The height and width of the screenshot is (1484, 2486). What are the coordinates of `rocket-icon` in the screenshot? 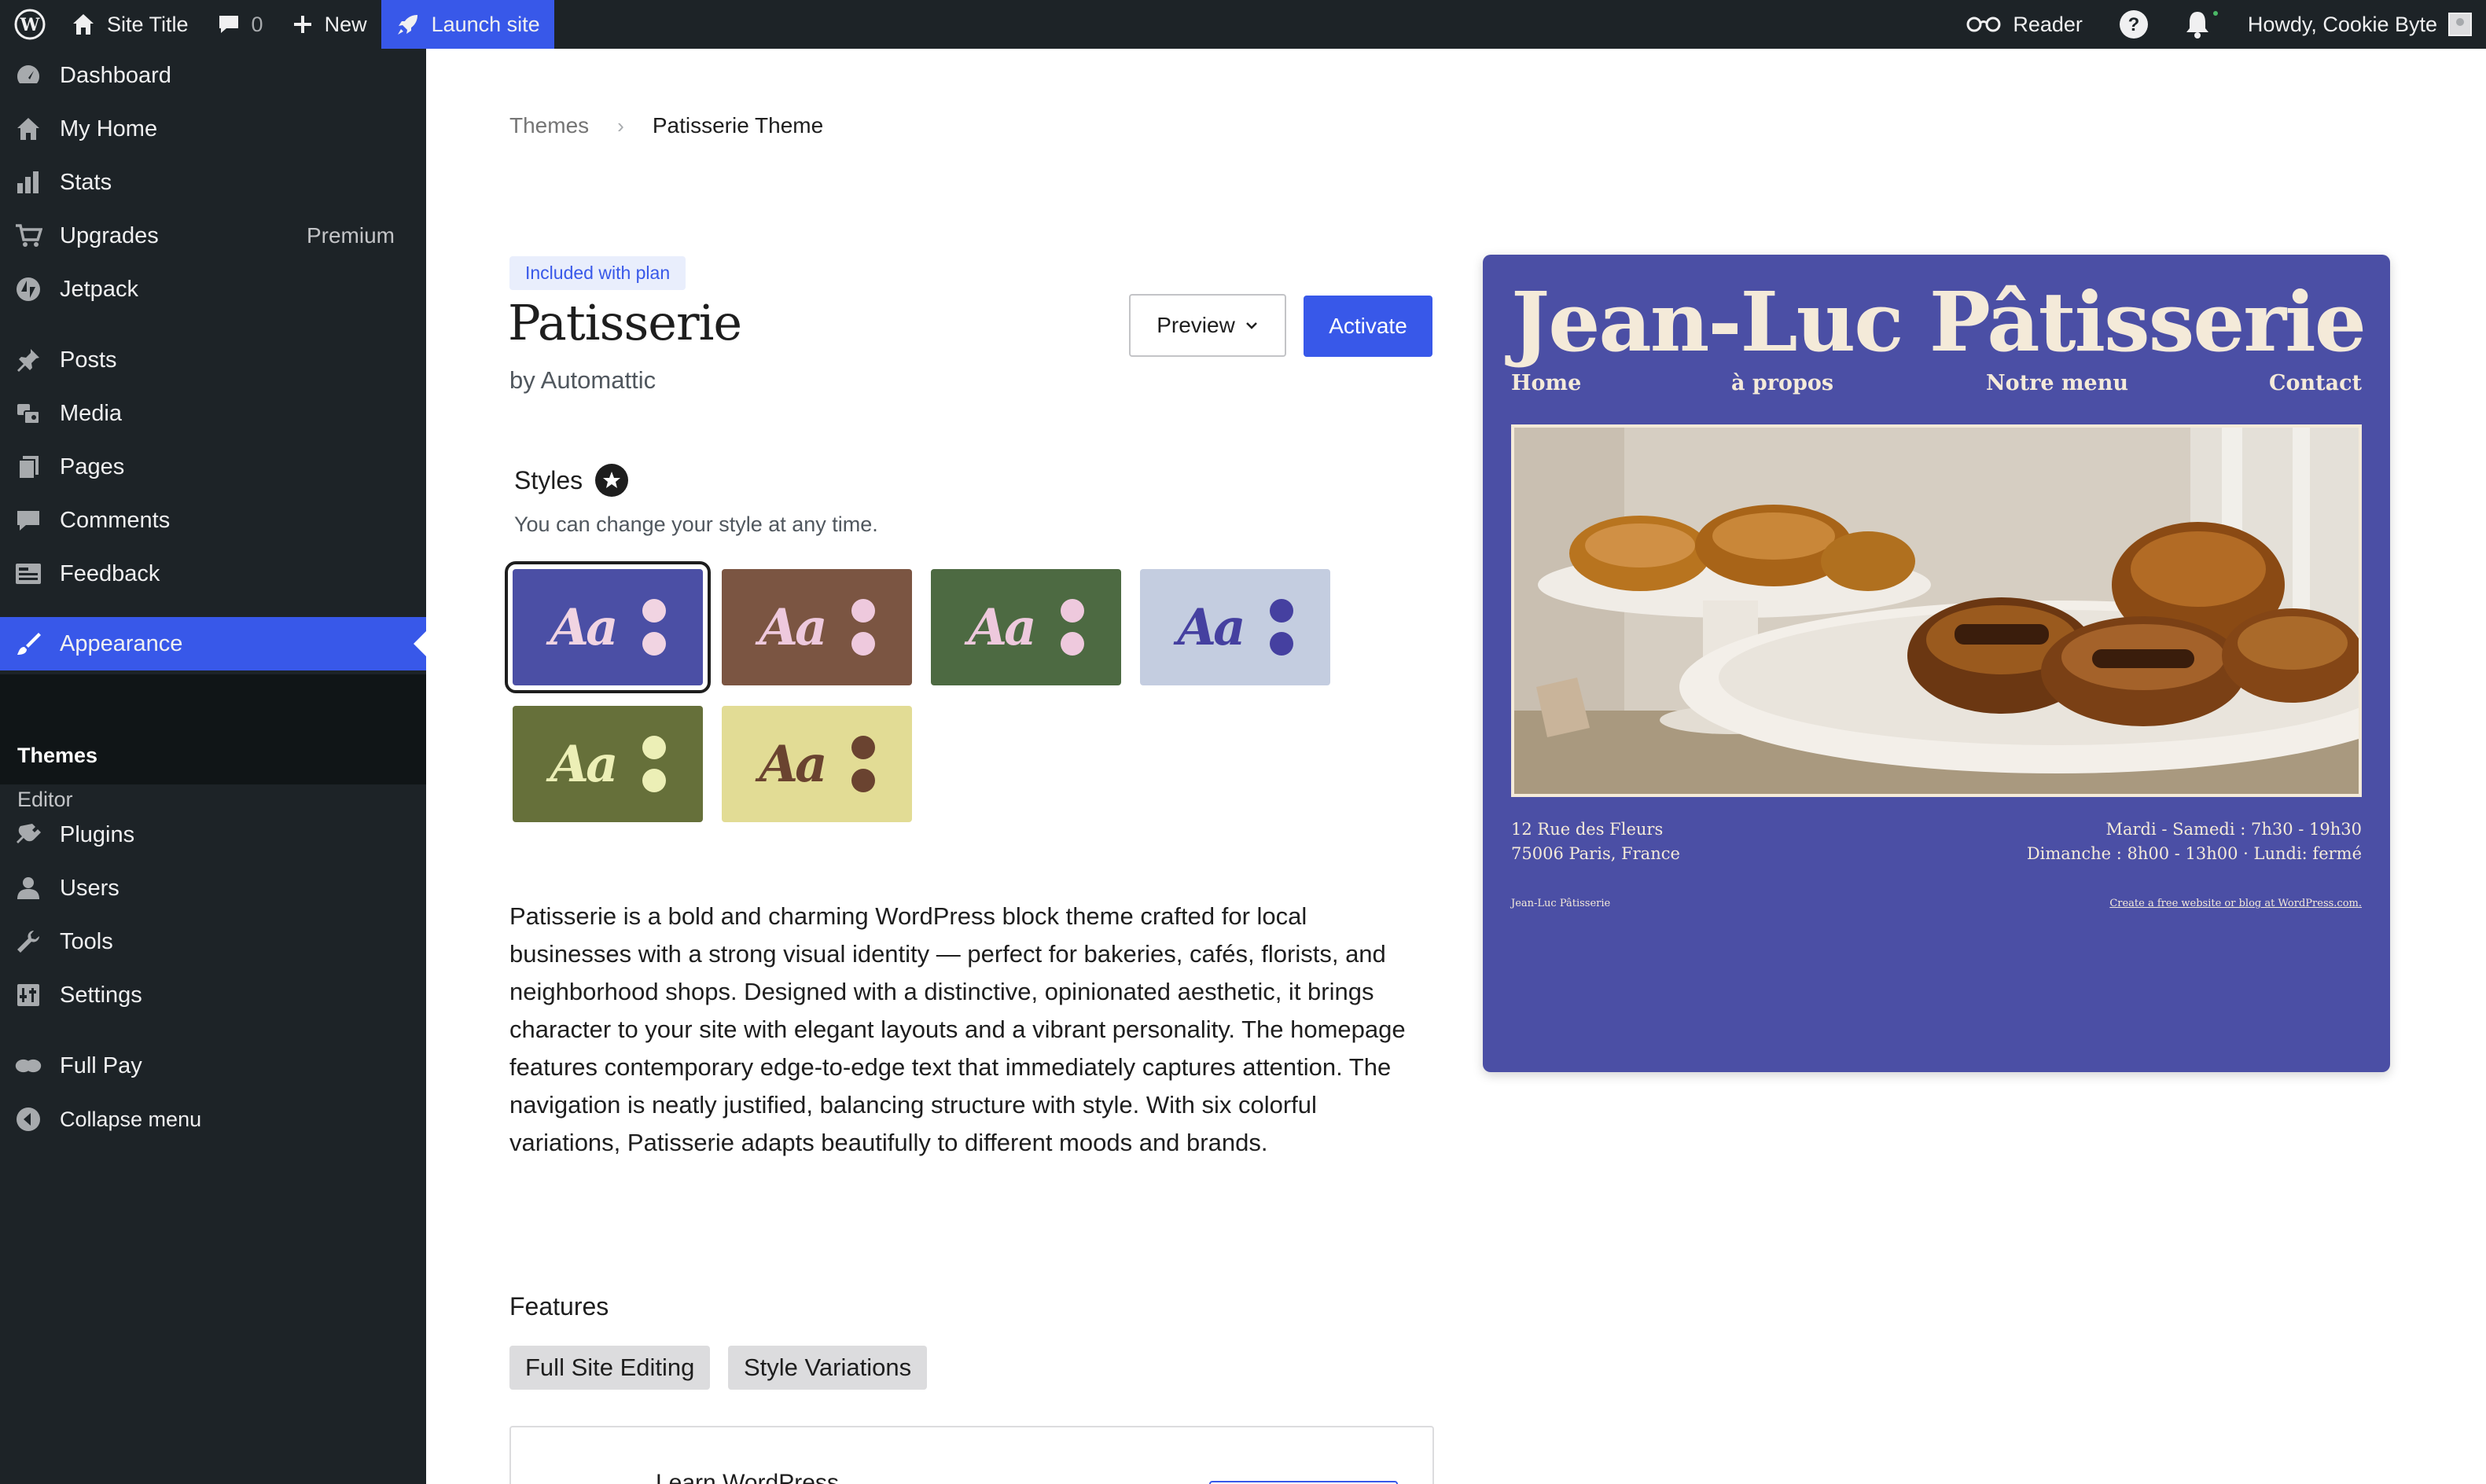 It's located at (407, 25).